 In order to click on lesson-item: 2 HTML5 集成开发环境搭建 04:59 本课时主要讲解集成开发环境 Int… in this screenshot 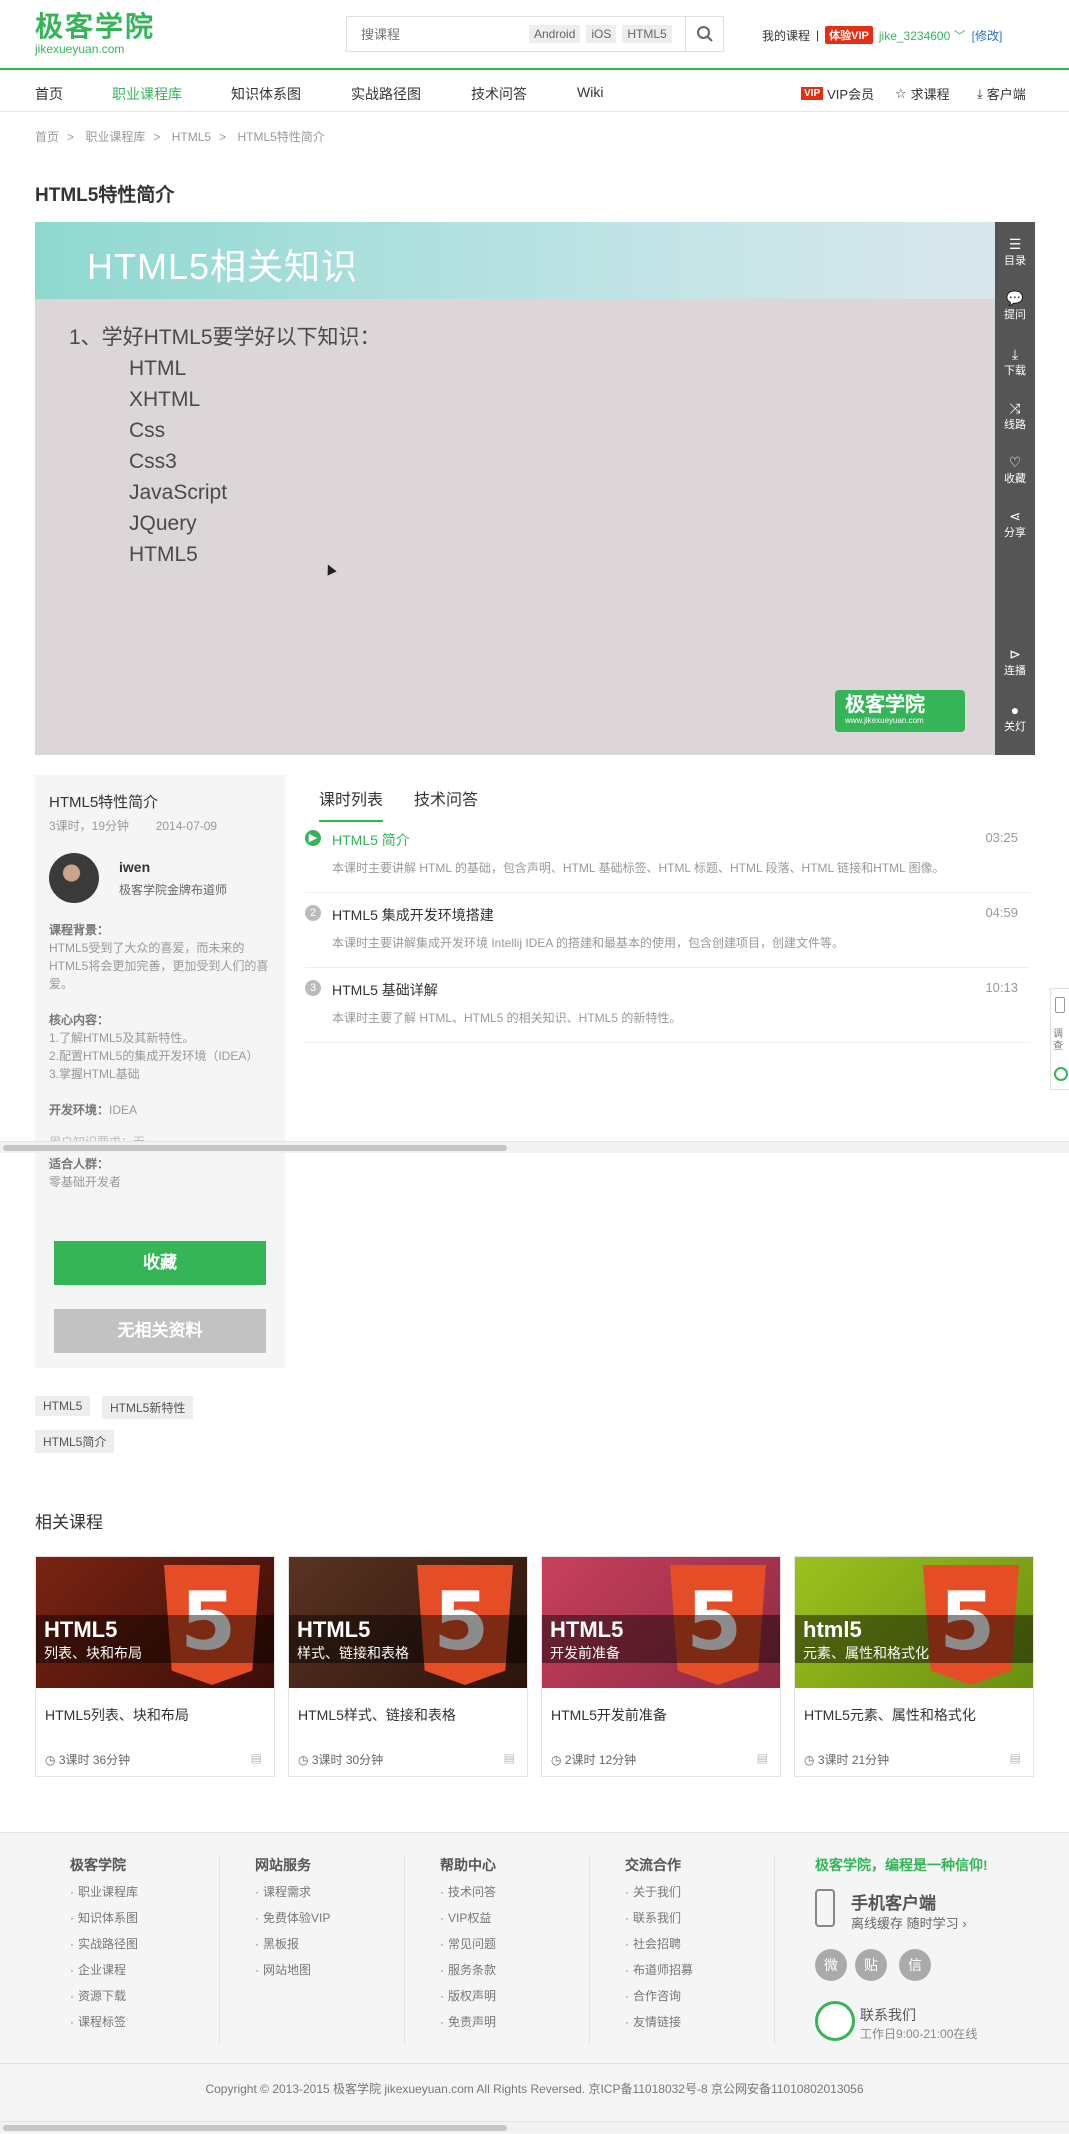, I will do `click(667, 930)`.